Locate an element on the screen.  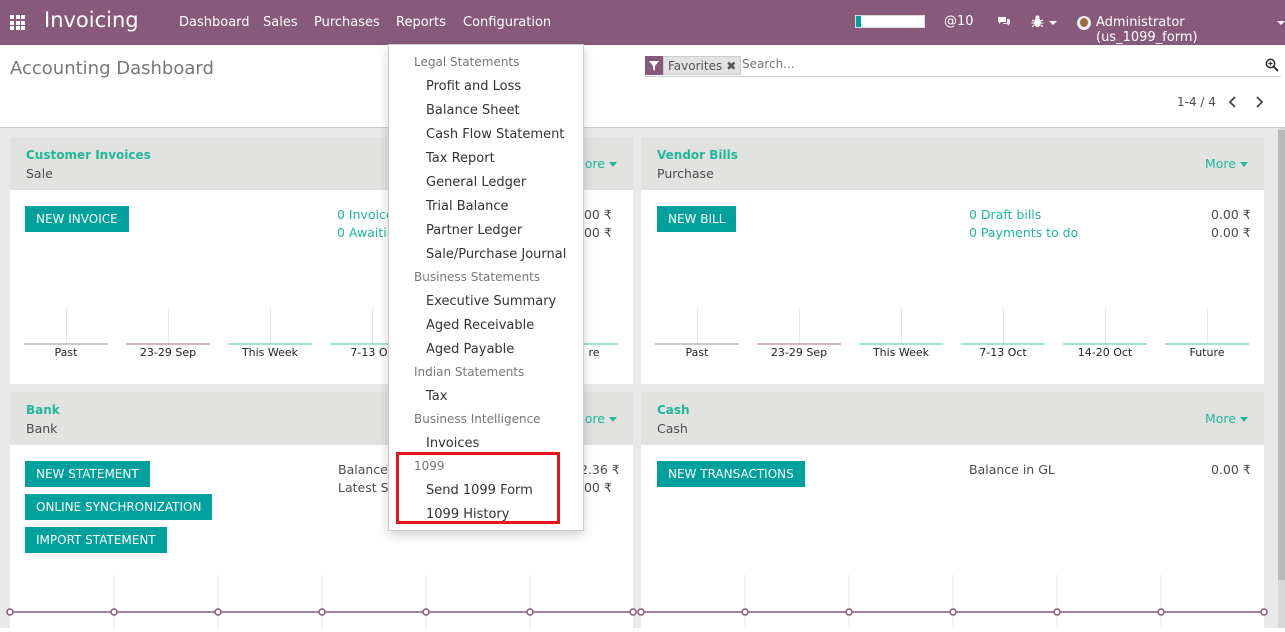
user-menu: Administrator (us_1099_form) is located at coordinates (1190, 30).